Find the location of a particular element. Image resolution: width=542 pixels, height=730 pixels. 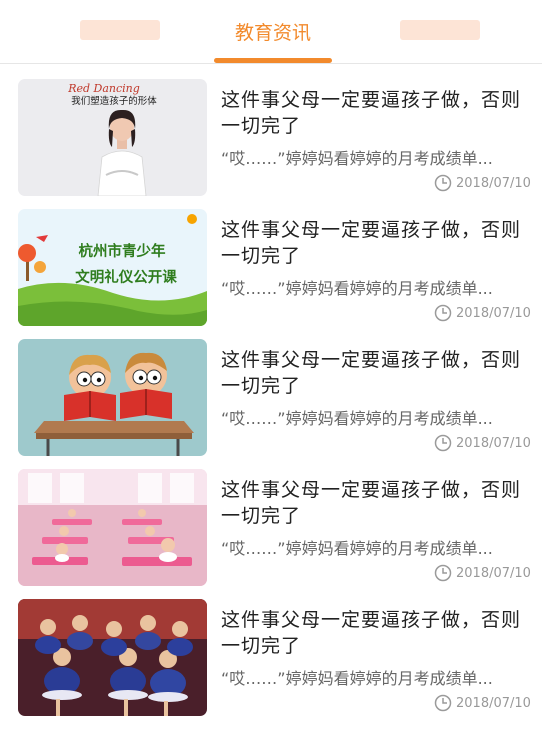

civility-banner-image: 杭州市青少年 文明礼仪公开课 is located at coordinates (112, 267).